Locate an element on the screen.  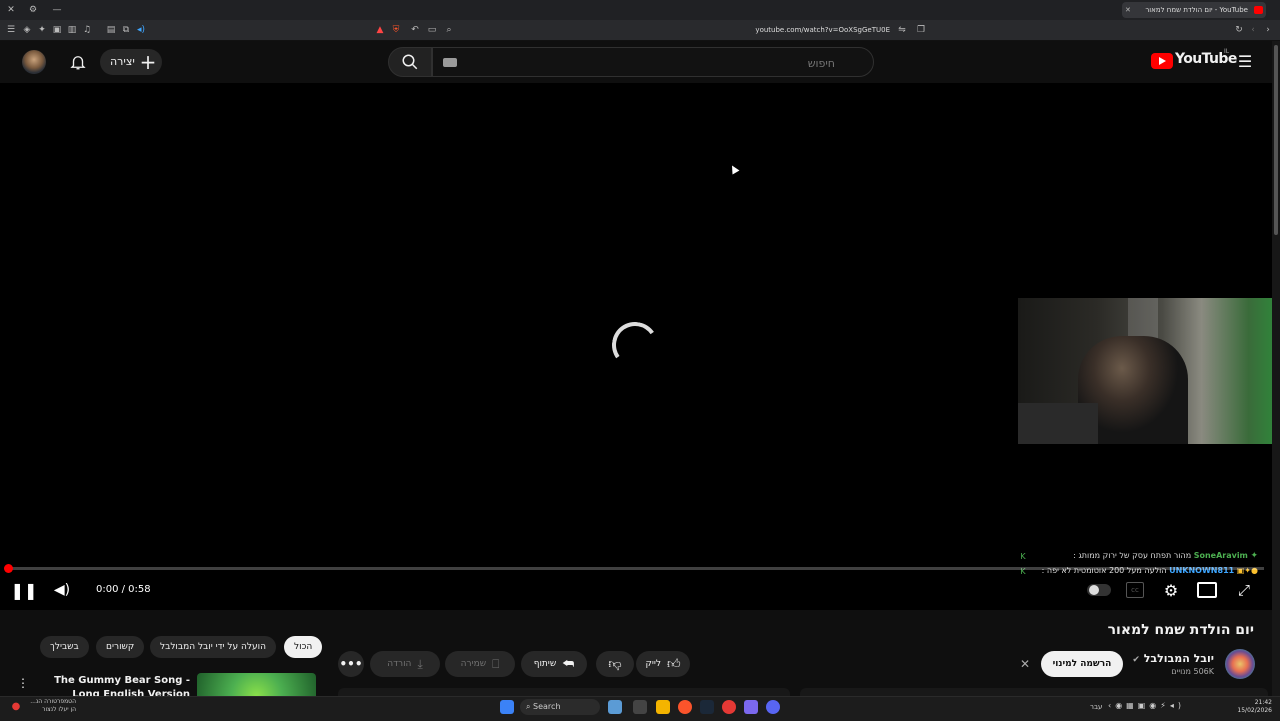
reload-icon: ↻ is located at coordinates (1239, 30).